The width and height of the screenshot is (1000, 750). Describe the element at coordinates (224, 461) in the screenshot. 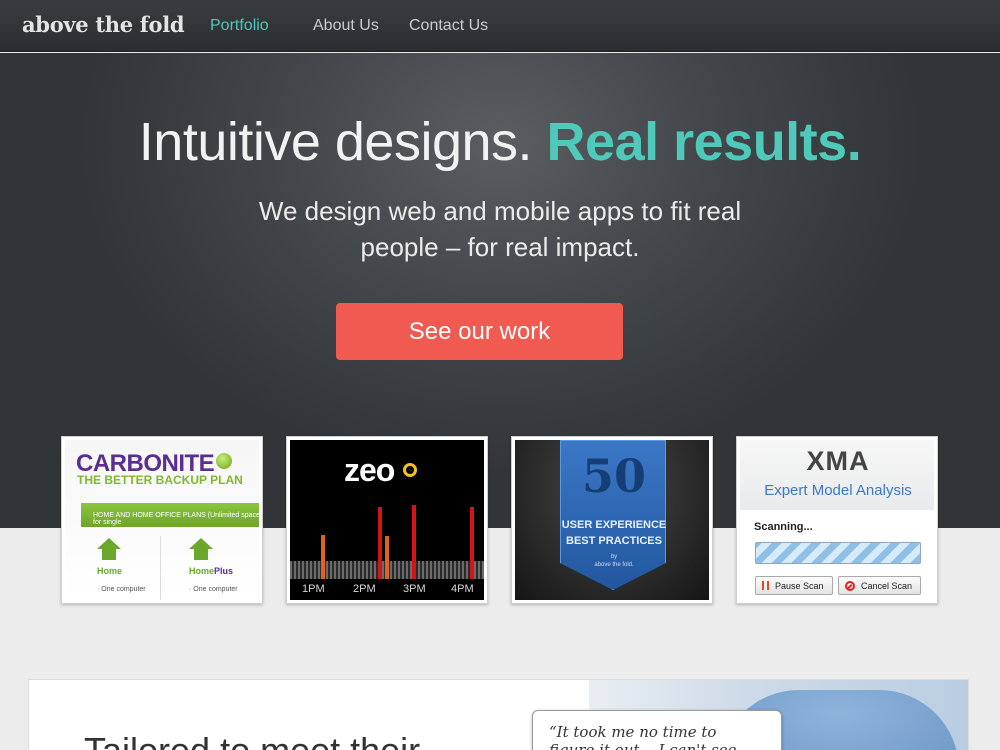

I see `carbonite-orb-icon` at that location.